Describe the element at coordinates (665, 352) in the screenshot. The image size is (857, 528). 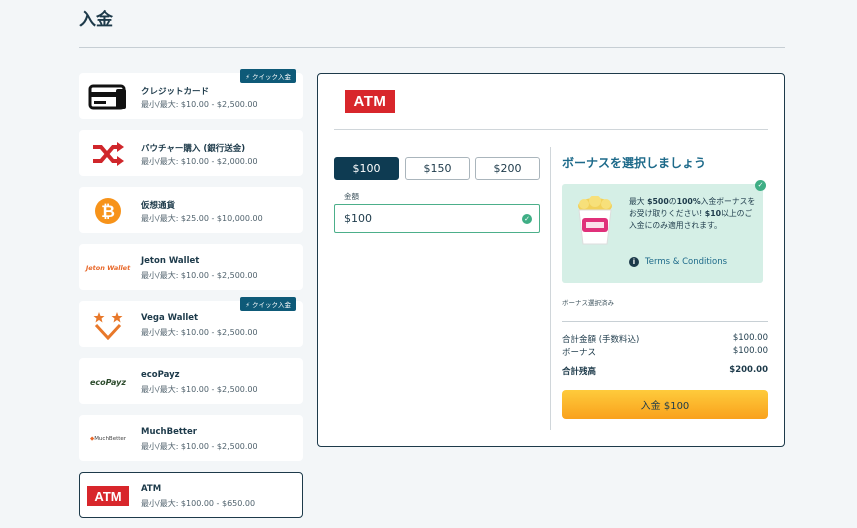
I see `summary-row-bonus: ボーナス $100.00` at that location.